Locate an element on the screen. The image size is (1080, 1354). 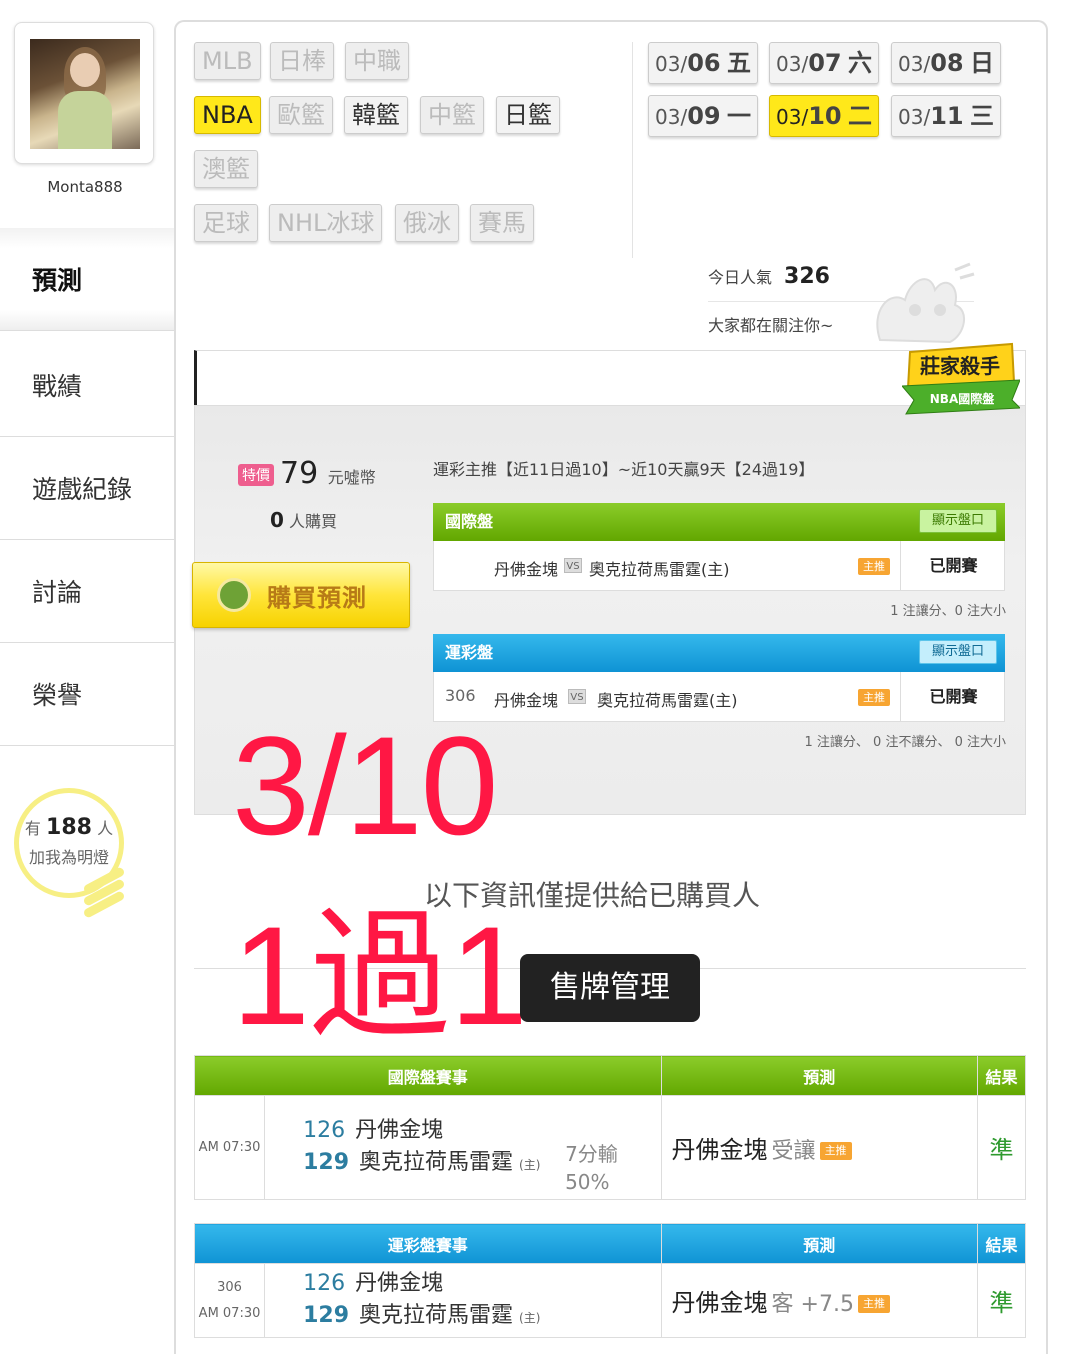
date-weekday: 日 is located at coordinates (981, 63).